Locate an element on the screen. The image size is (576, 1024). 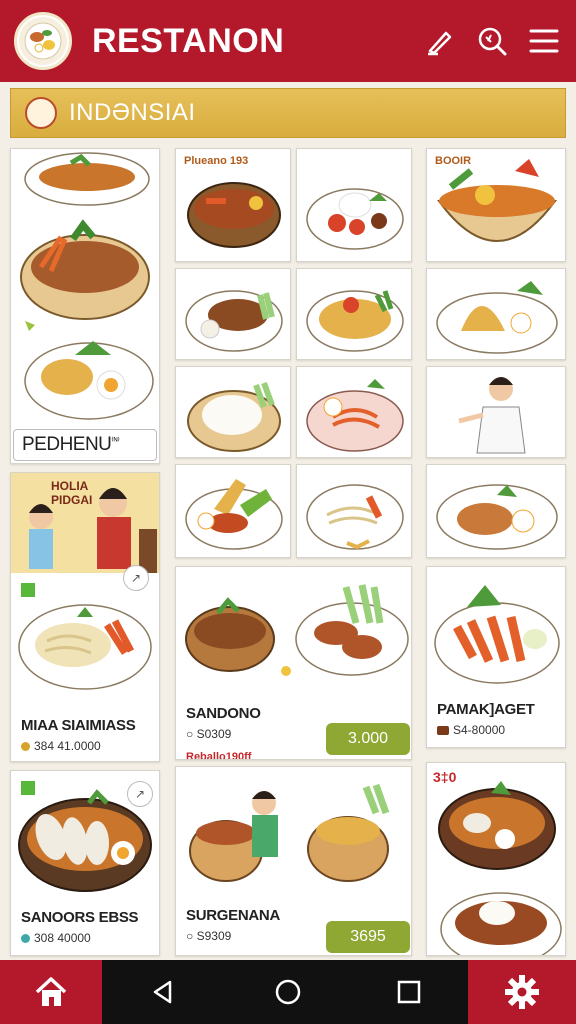
item-price-value: S4-80000 is located at coordinates (479, 730).